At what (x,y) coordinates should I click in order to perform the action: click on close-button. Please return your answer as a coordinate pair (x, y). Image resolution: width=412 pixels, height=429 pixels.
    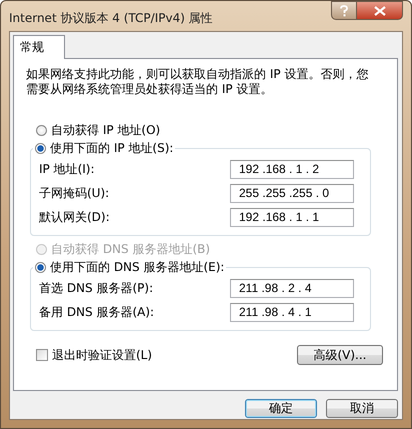
    Looking at the image, I should click on (380, 10).